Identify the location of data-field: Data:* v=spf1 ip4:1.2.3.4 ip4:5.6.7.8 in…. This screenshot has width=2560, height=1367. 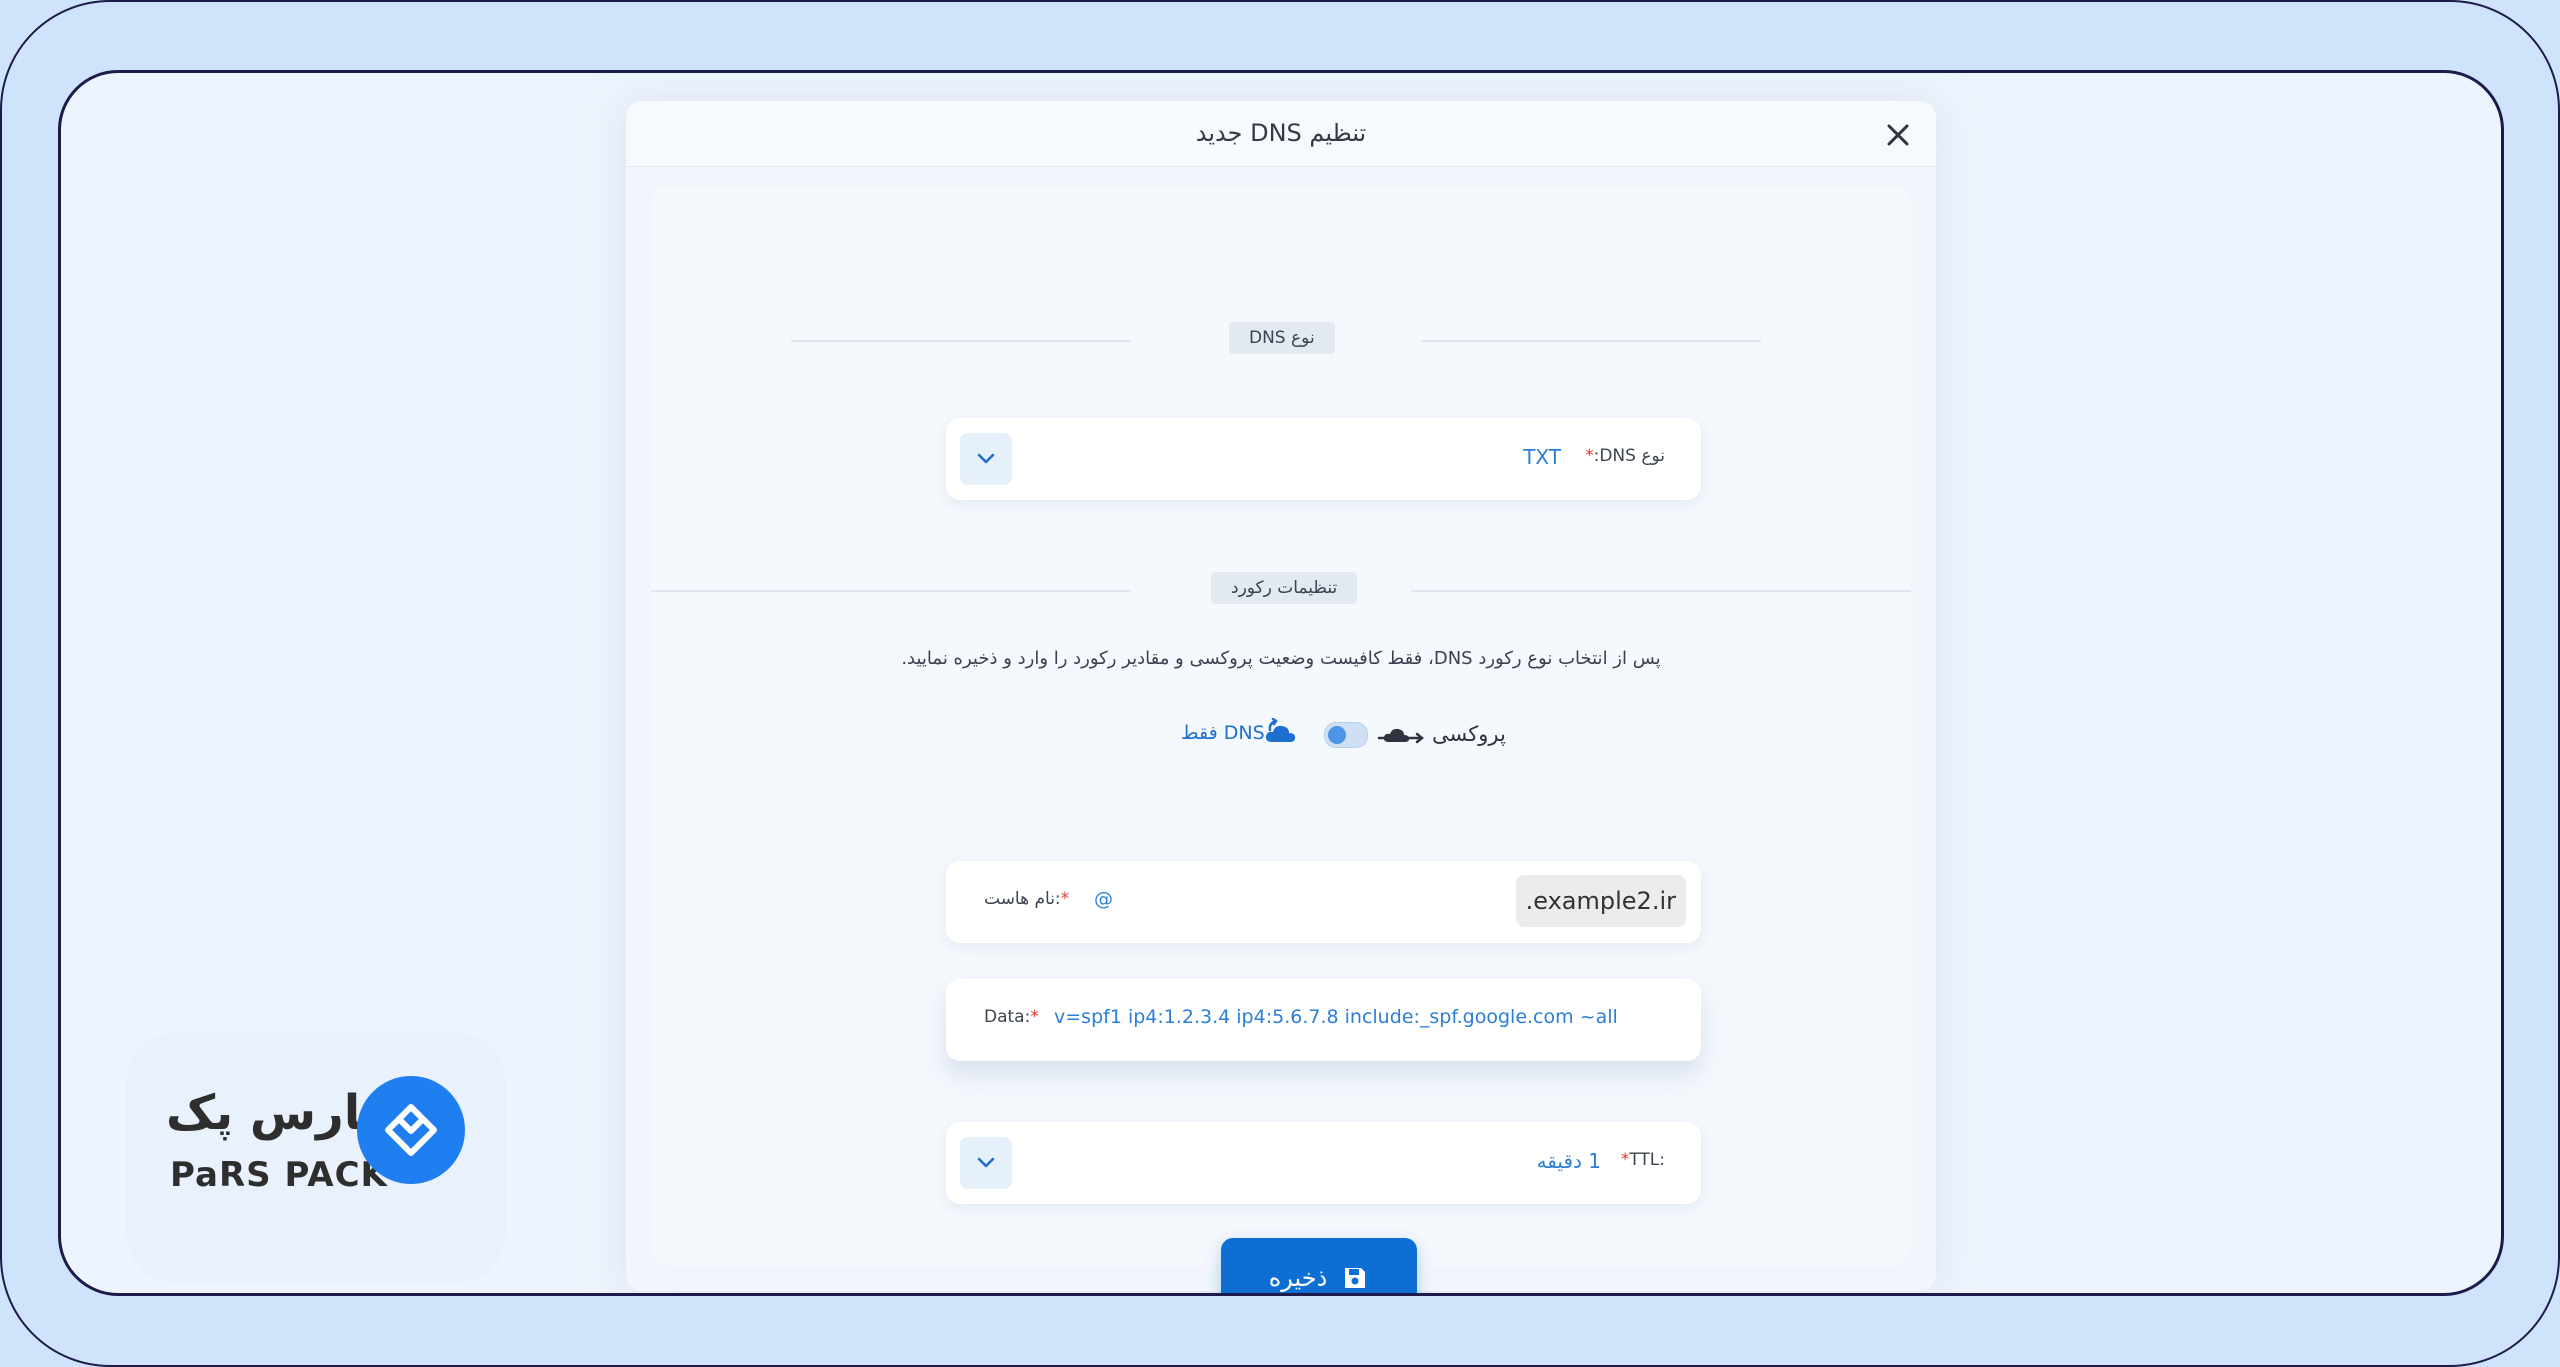
(1323, 1020).